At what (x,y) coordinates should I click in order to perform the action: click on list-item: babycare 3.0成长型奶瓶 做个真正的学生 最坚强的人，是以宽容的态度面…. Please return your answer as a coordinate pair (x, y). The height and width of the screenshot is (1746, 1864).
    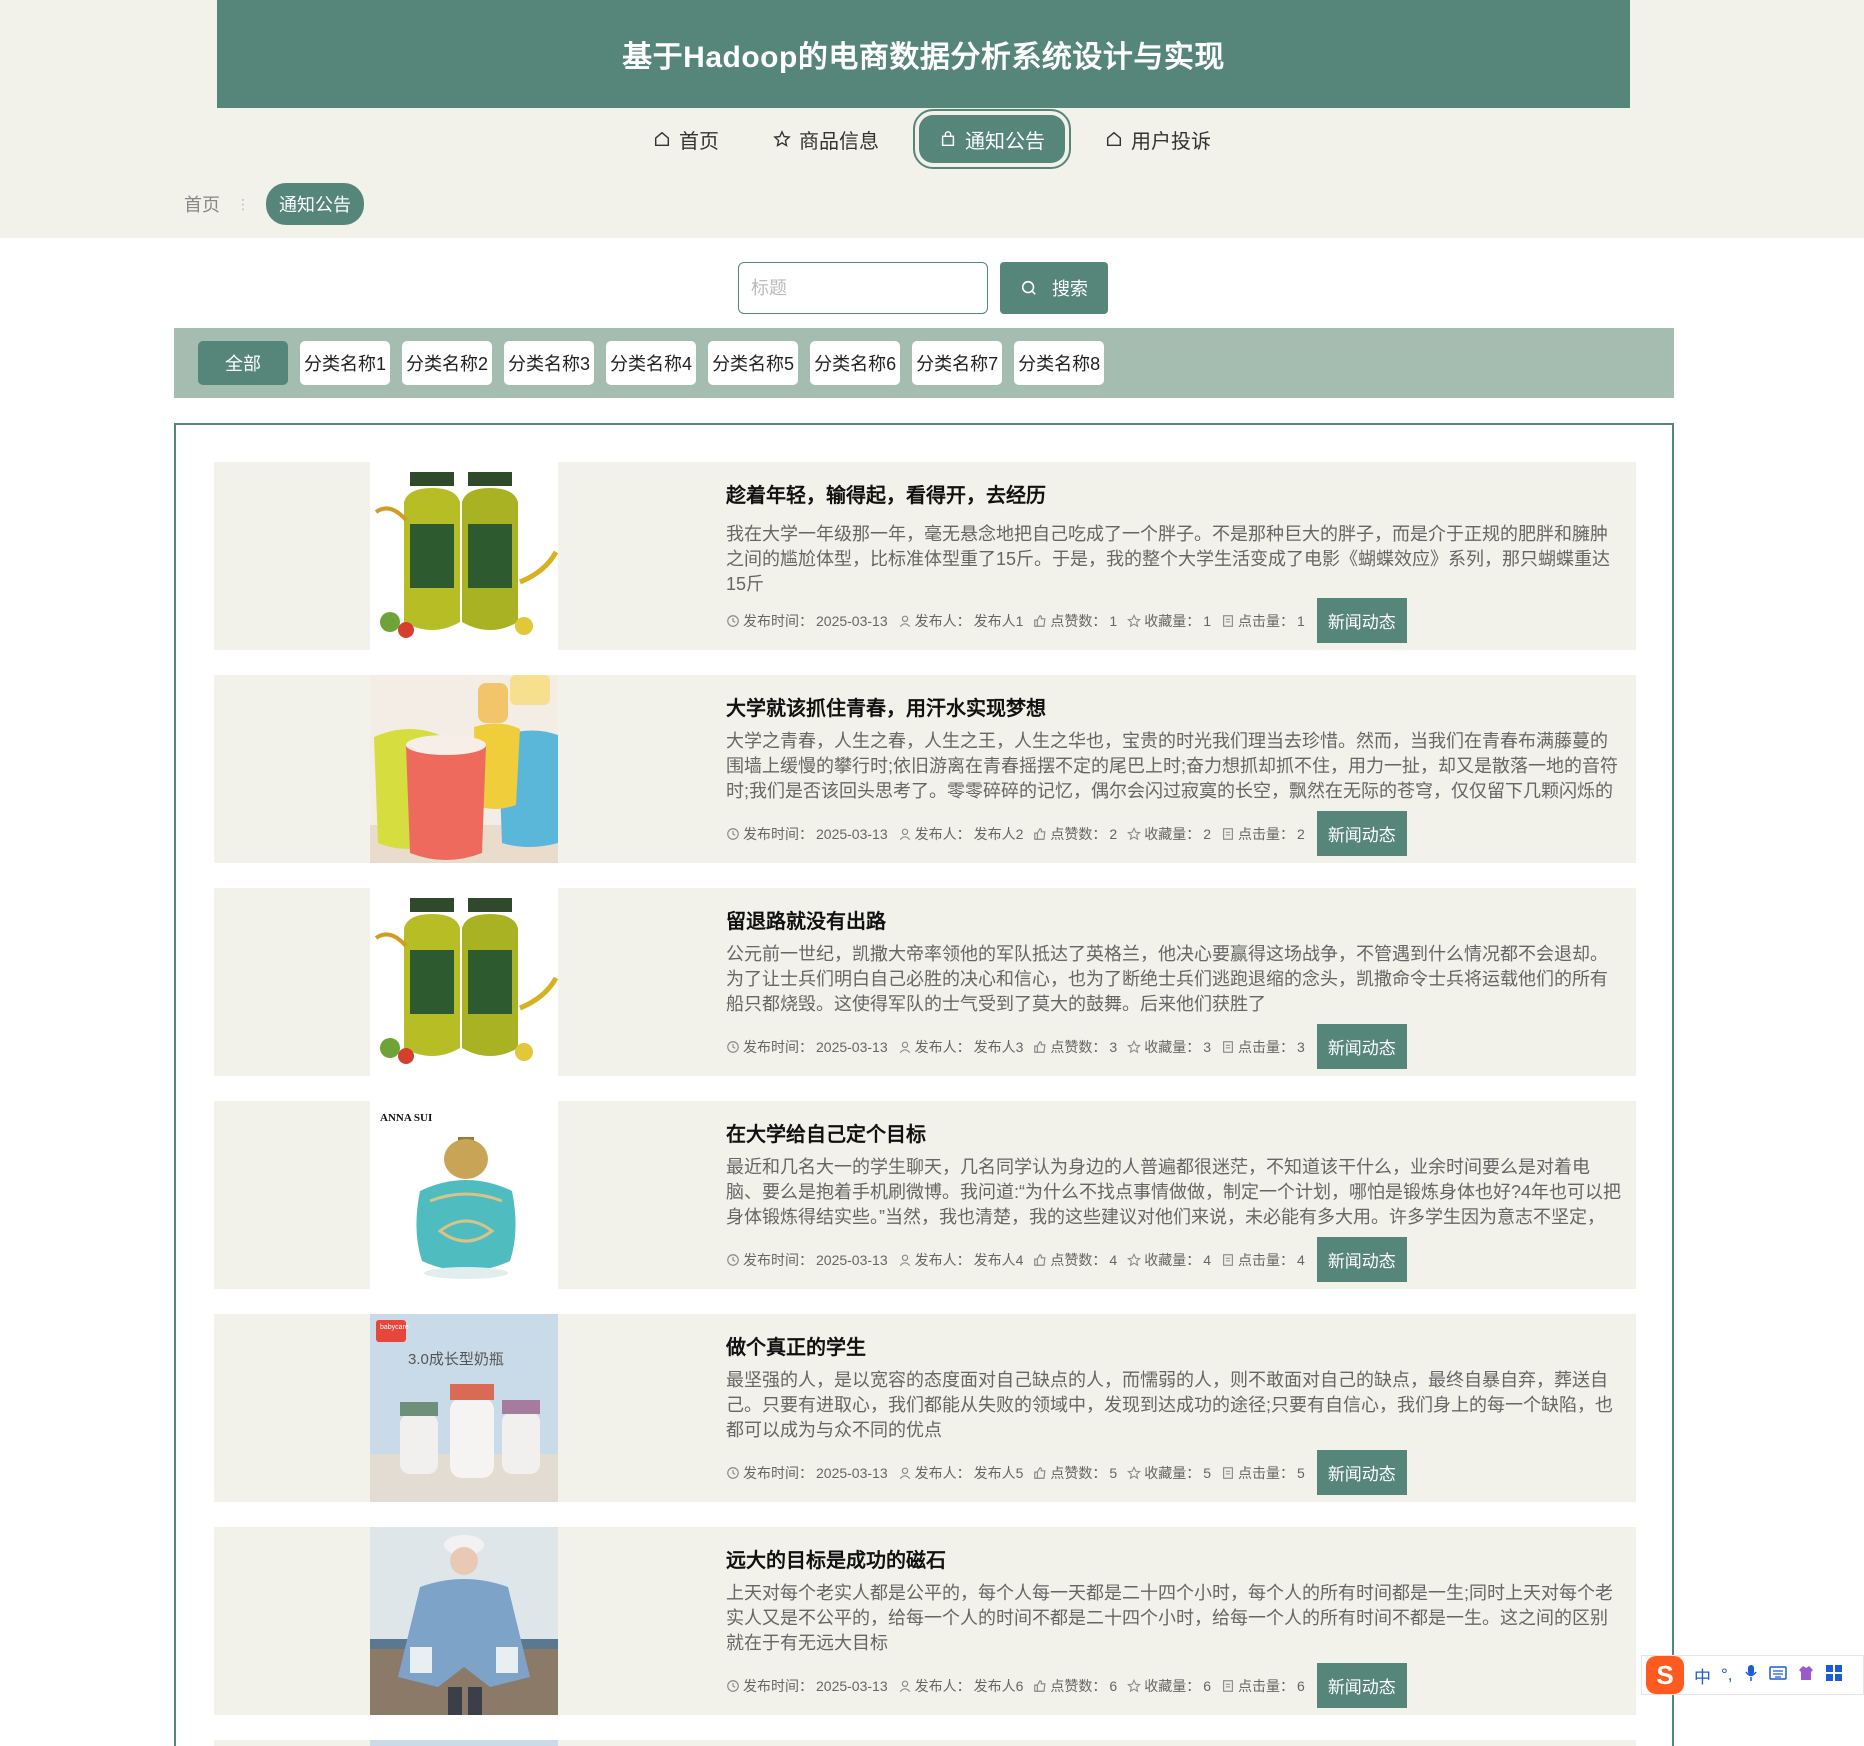
    Looking at the image, I should click on (925, 1408).